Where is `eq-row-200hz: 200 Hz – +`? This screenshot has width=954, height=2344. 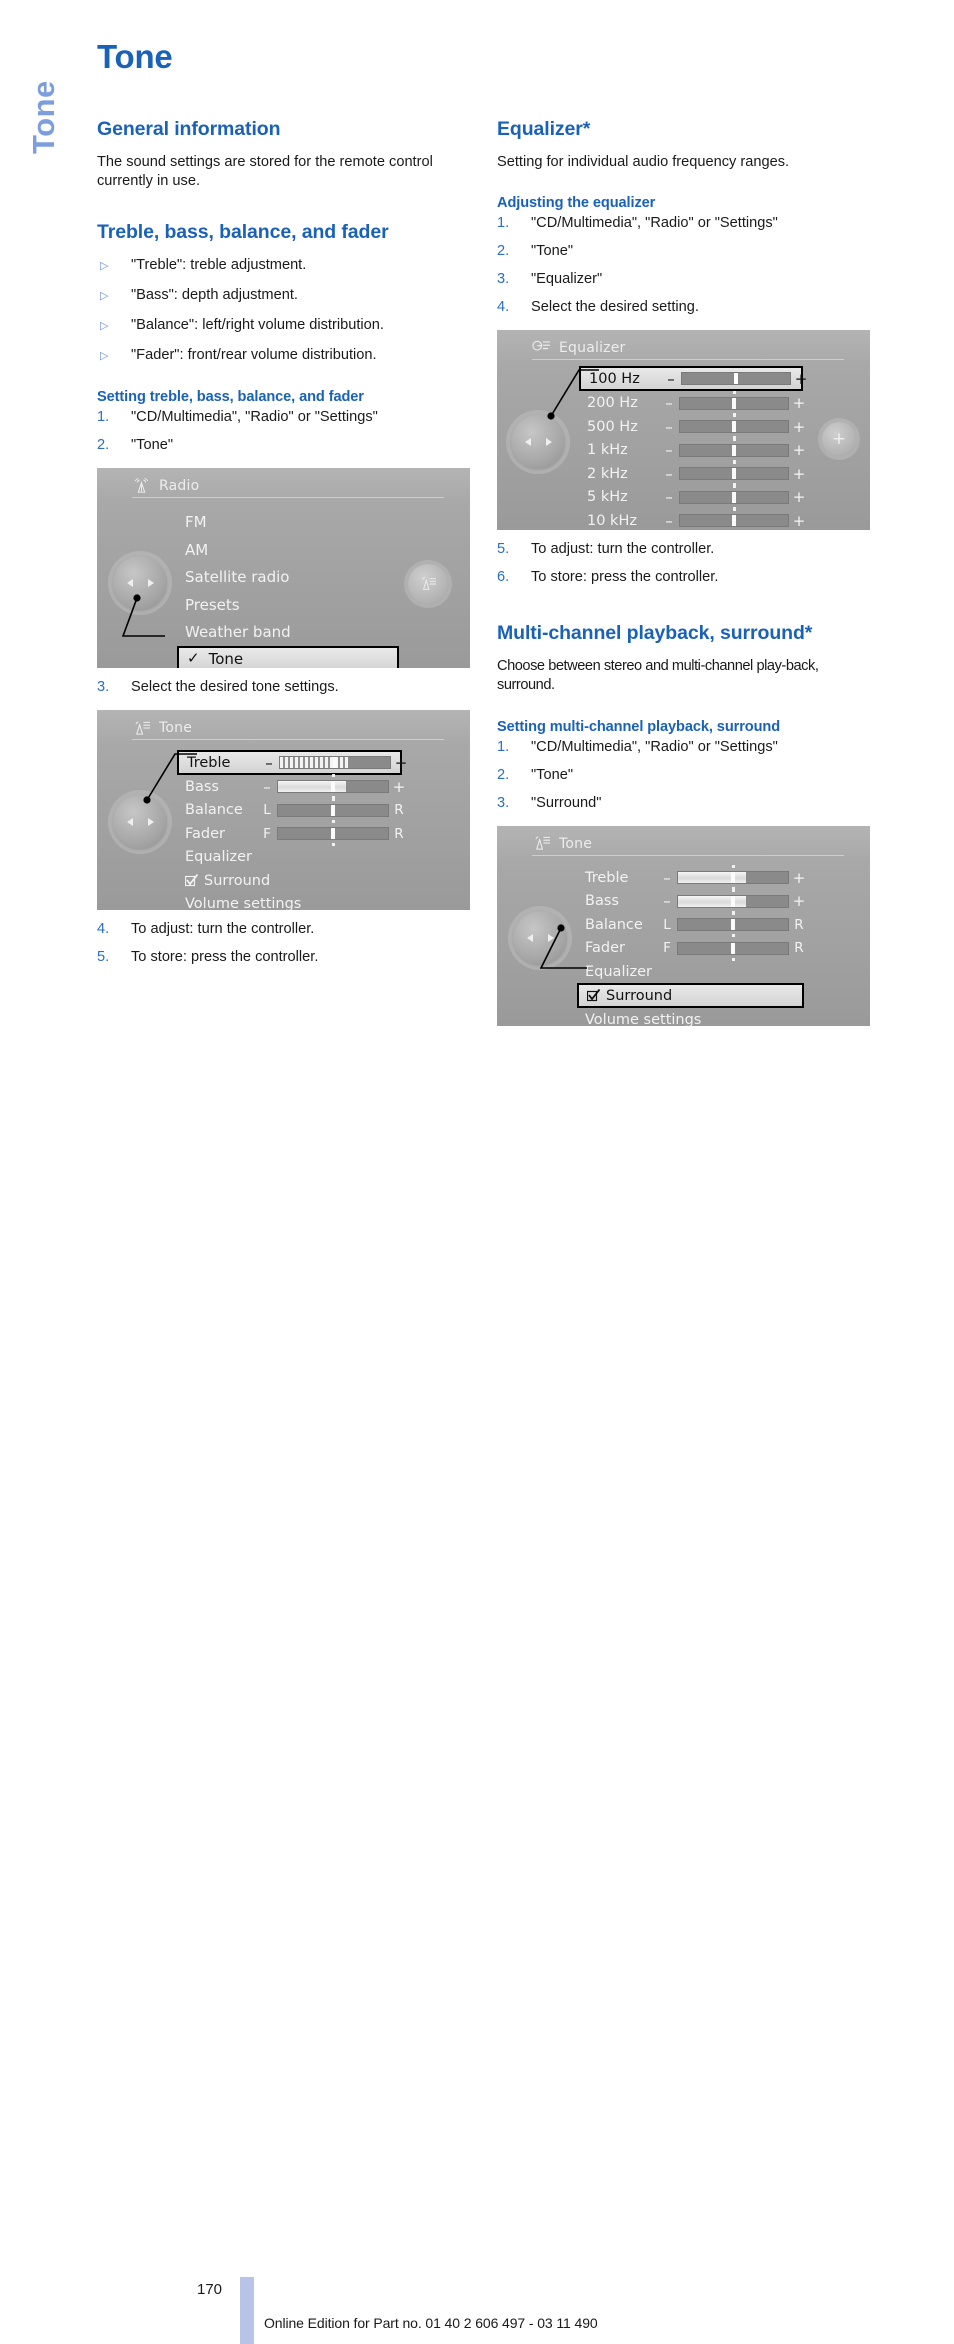 eq-row-200hz: 200 Hz – + is located at coordinates (707, 403).